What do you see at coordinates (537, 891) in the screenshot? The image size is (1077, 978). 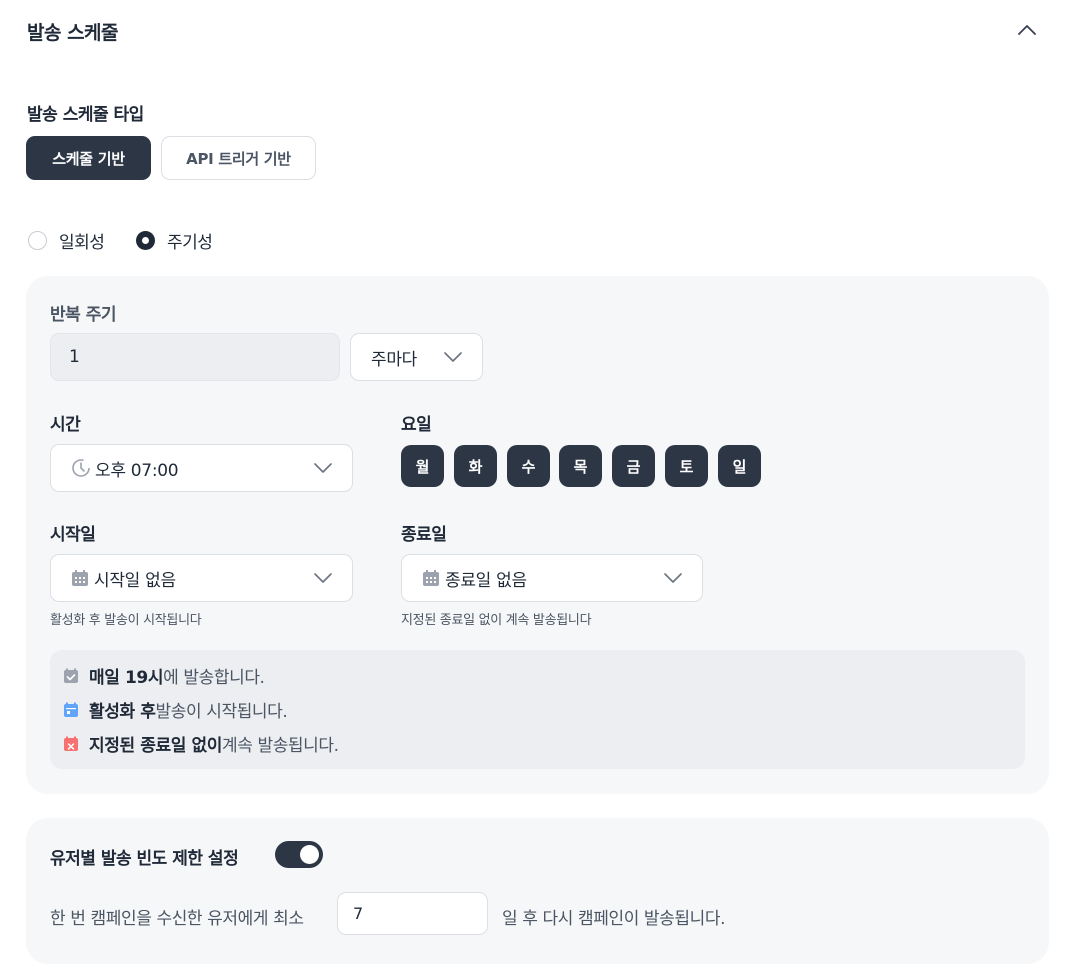 I see `frequency-cap-panel` at bounding box center [537, 891].